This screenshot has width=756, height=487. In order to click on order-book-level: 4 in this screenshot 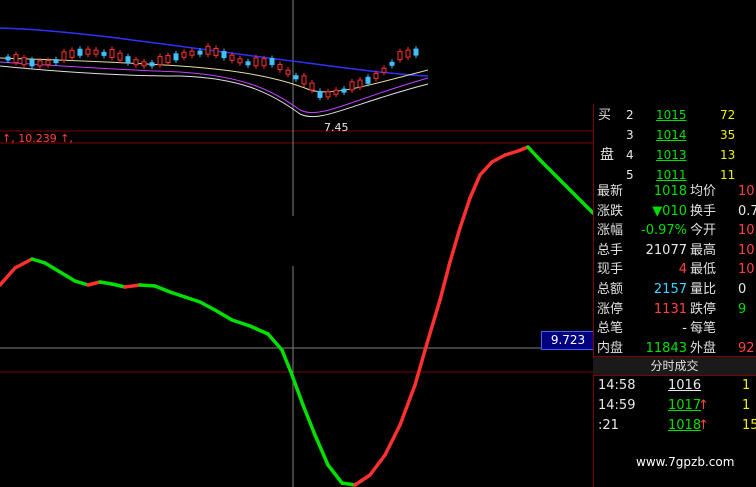, I will do `click(630, 155)`.